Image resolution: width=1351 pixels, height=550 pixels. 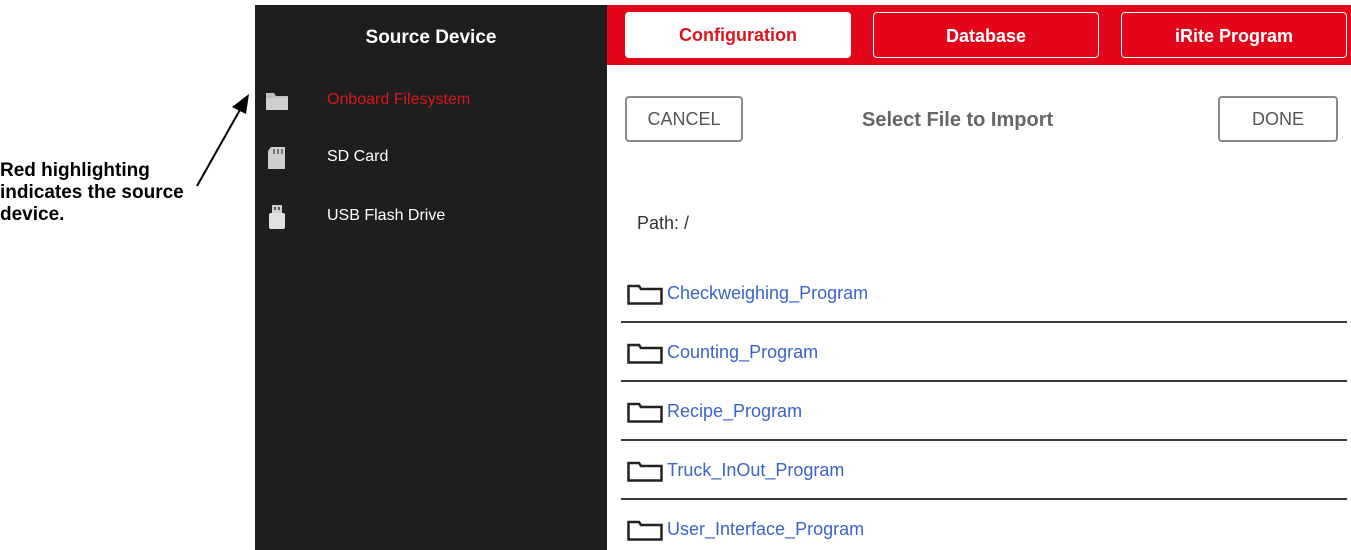 What do you see at coordinates (984, 352) in the screenshot?
I see `file-row-counting-program: Counting_Program` at bounding box center [984, 352].